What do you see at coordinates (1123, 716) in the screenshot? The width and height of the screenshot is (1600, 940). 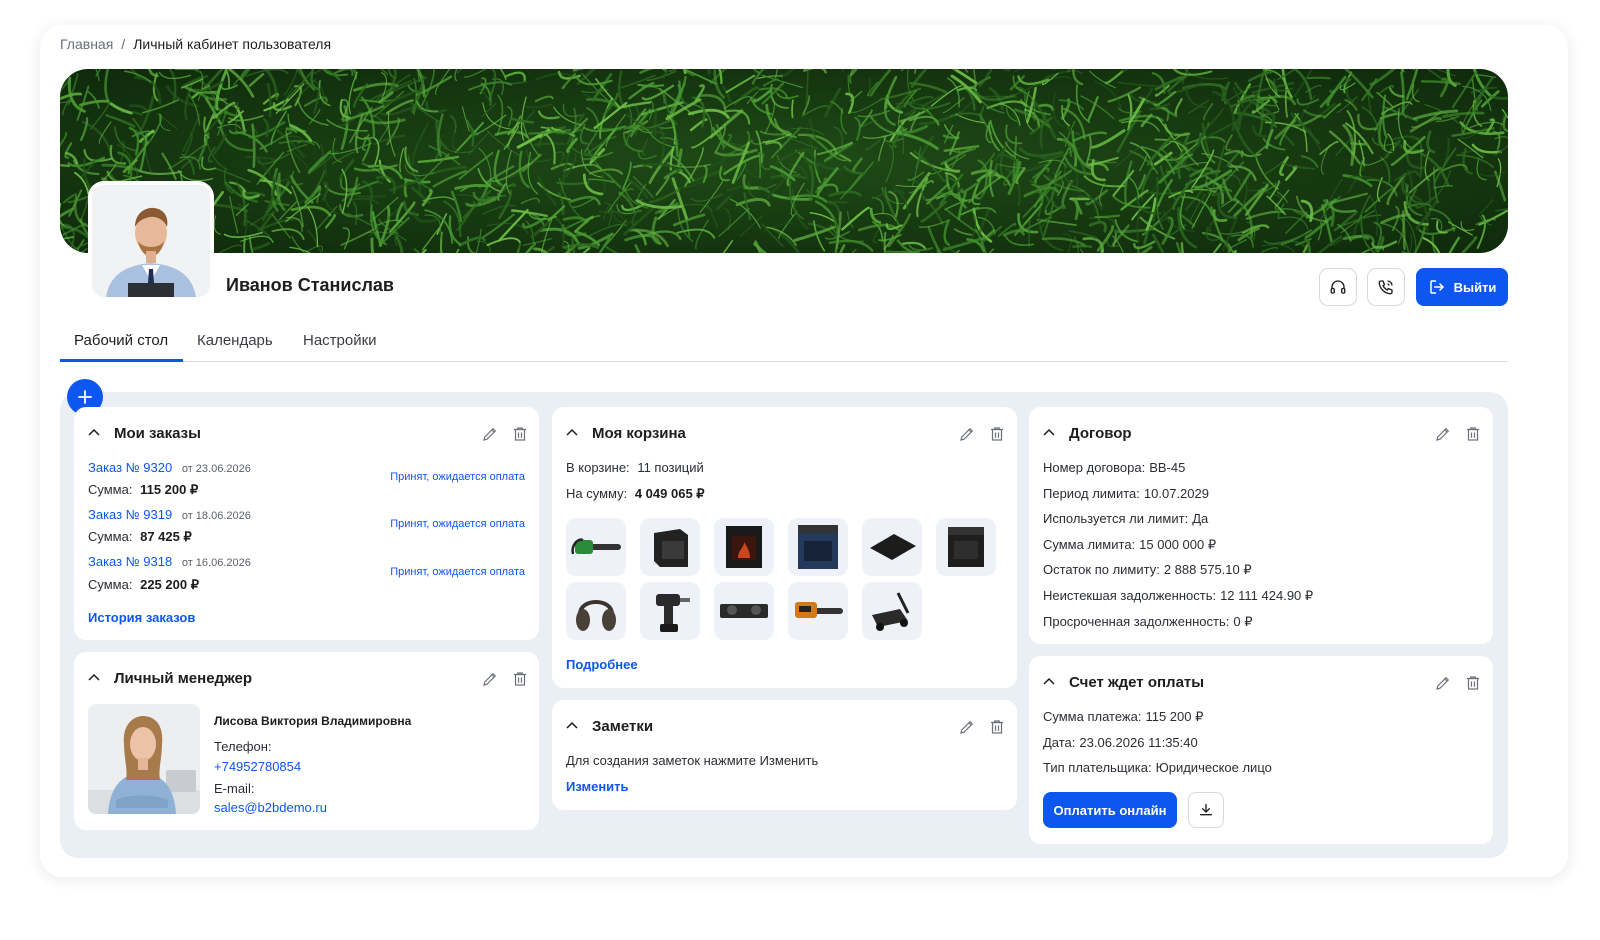 I see `invoice-row: Сумма платежа: 115 200 ₽` at bounding box center [1123, 716].